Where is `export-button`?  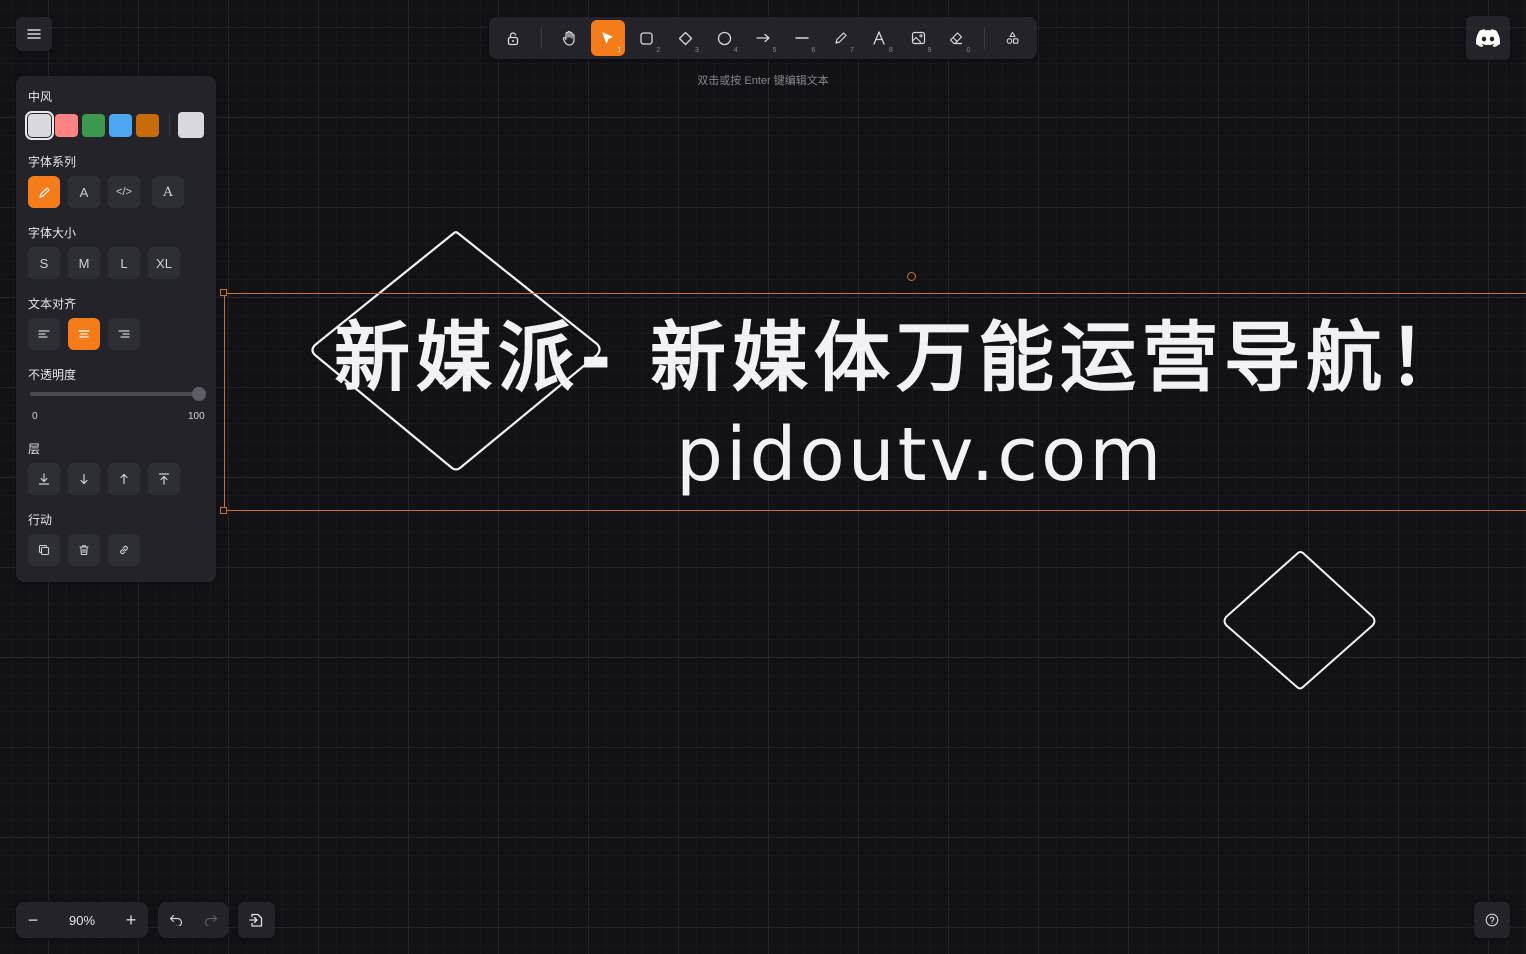
export-button is located at coordinates (256, 920).